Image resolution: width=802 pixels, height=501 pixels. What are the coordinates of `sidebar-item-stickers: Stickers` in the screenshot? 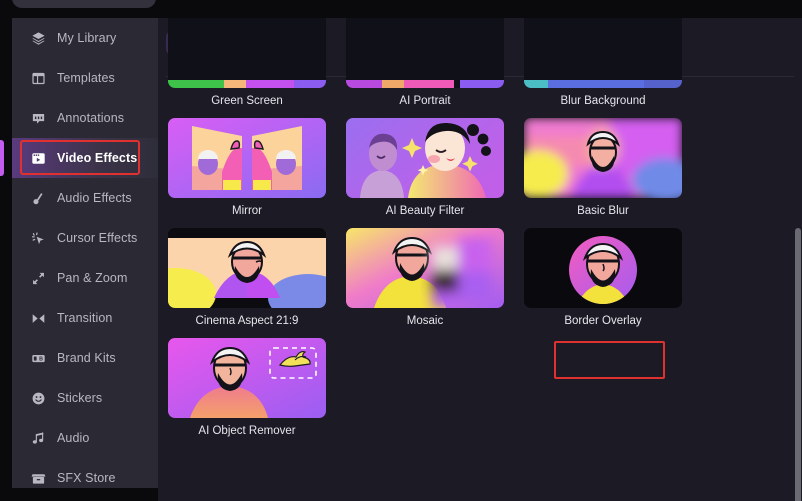 It's located at (85, 398).